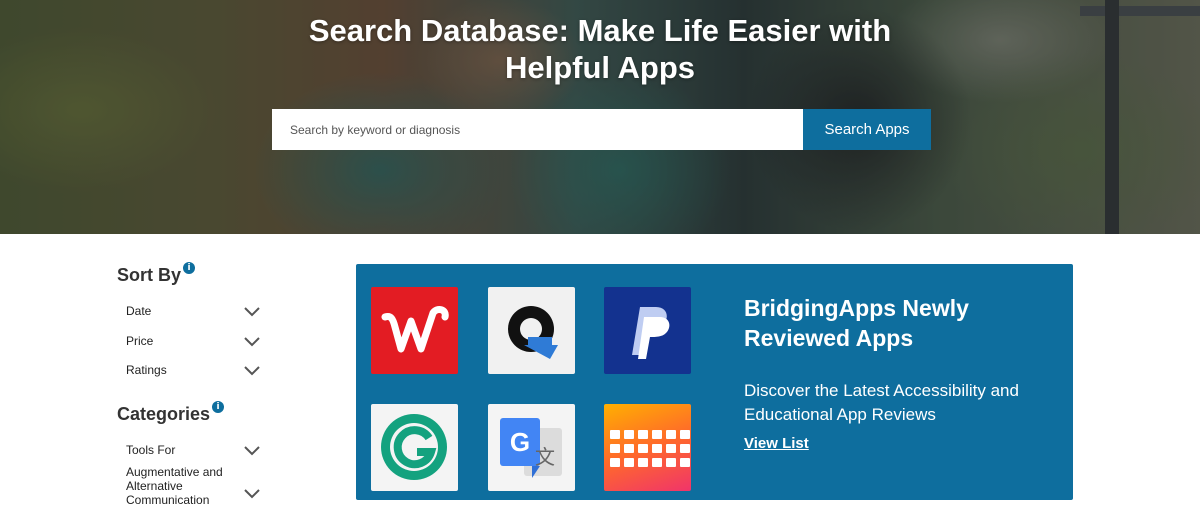  What do you see at coordinates (375, 129) in the screenshot?
I see `search-placeholder: Search by keyword or diagnosis` at bounding box center [375, 129].